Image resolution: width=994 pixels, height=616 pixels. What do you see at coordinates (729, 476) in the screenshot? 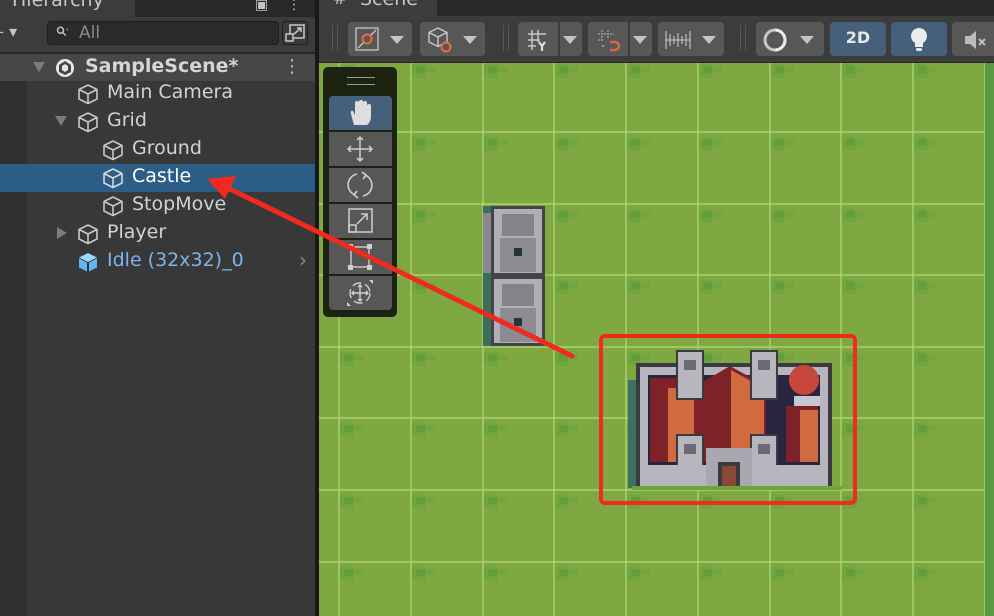
I see `gate-door` at bounding box center [729, 476].